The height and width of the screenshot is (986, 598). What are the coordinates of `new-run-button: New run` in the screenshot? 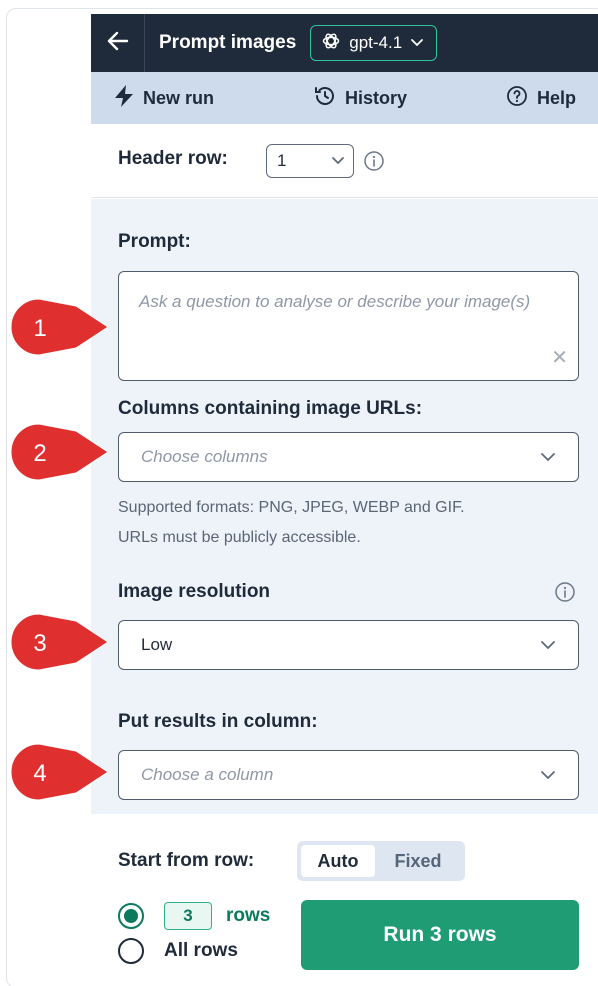 It's located at (163, 98).